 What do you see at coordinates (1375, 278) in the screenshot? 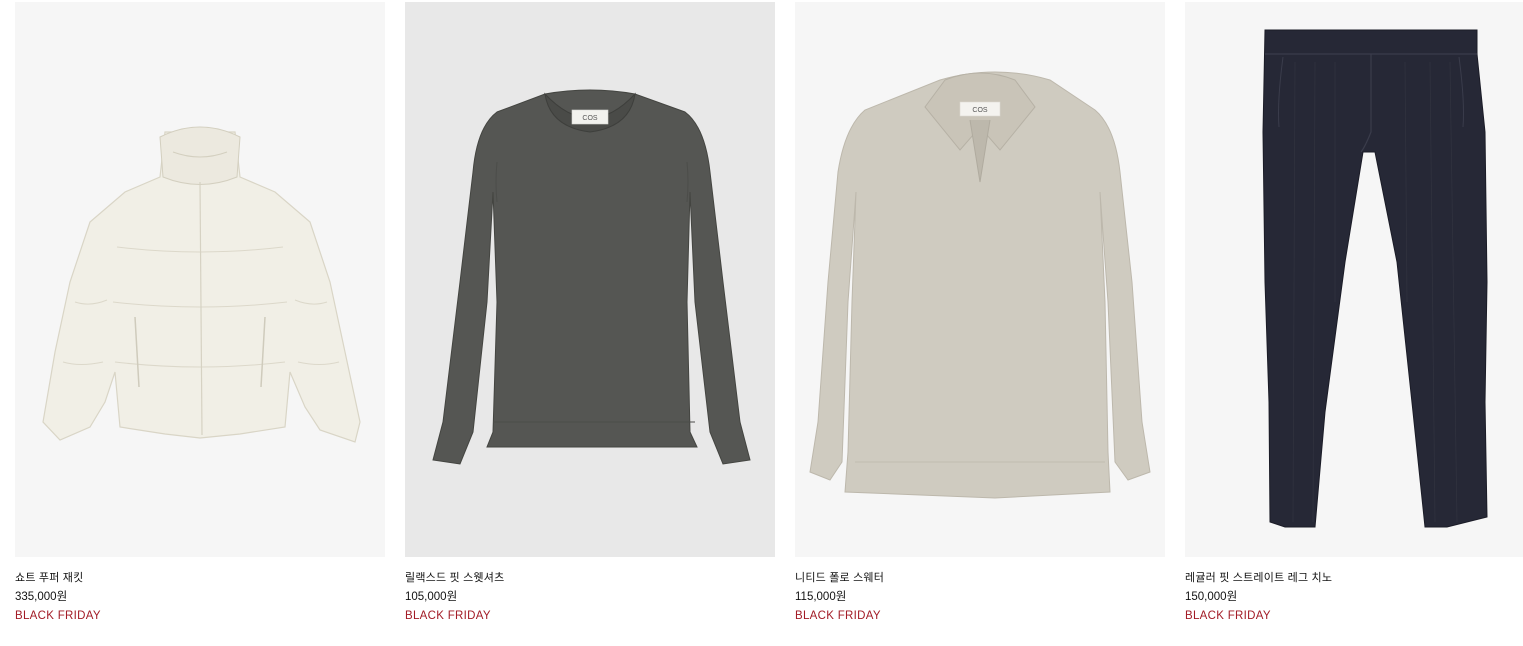
I see `chino-trousers-icon` at bounding box center [1375, 278].